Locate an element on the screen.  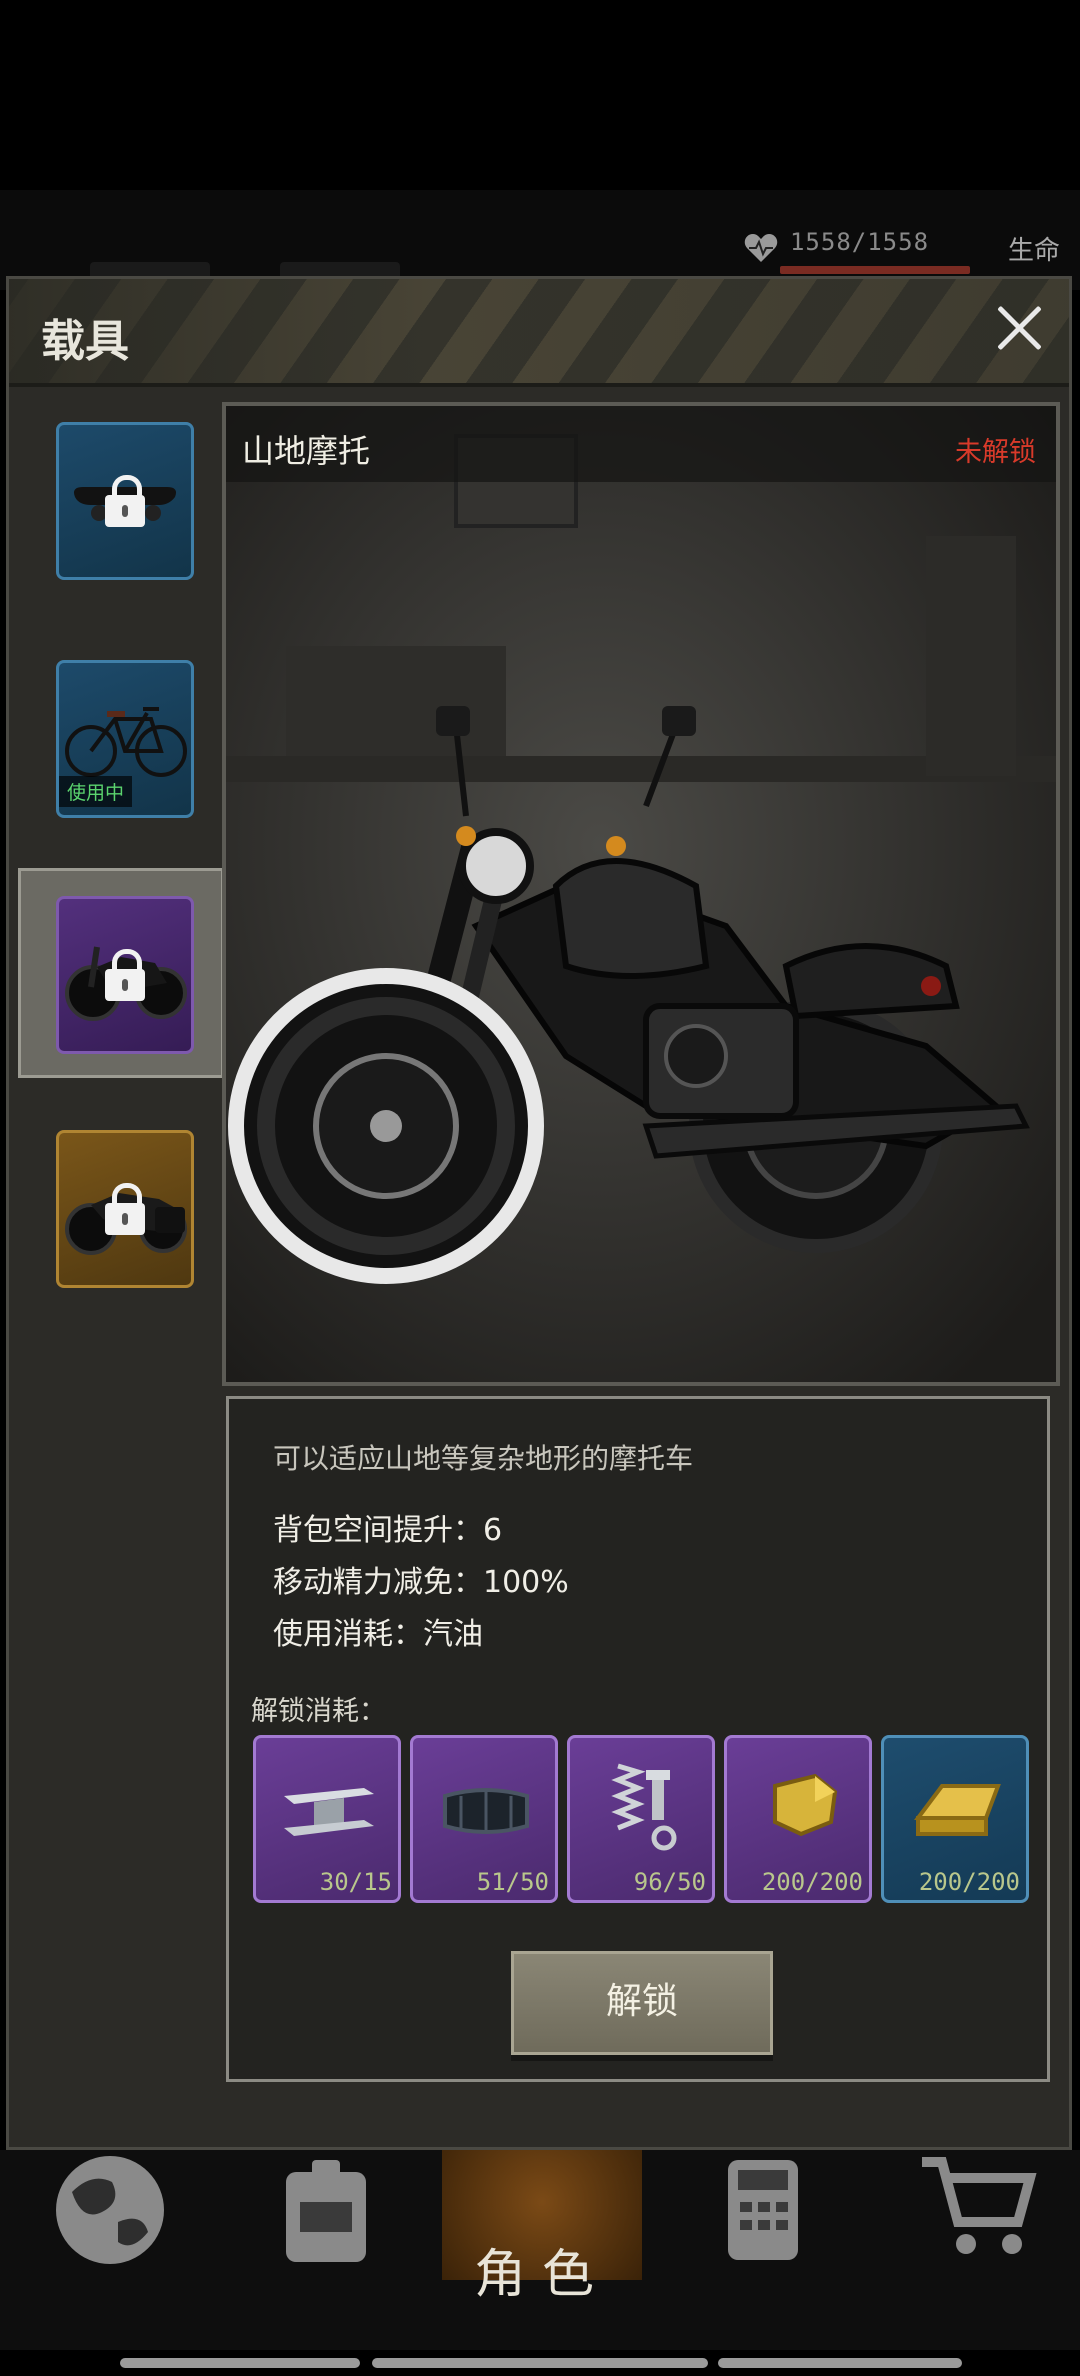
sidebar-item-mountain-motorcycle is located at coordinates (125, 975).